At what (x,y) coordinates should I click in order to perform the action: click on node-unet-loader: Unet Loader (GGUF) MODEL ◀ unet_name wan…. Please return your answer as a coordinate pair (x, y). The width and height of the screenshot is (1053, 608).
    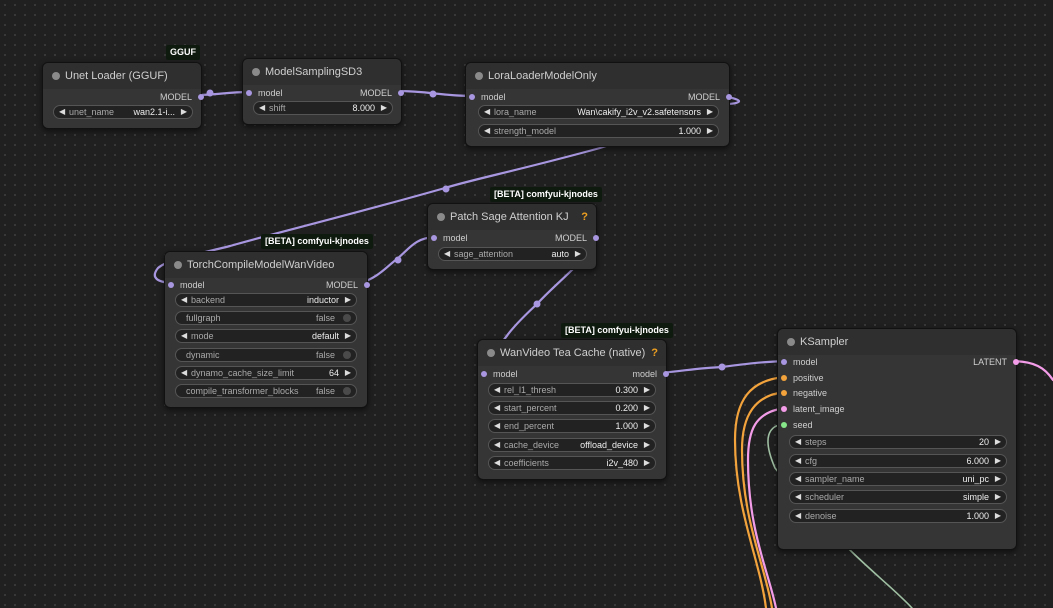
    Looking at the image, I should click on (123, 95).